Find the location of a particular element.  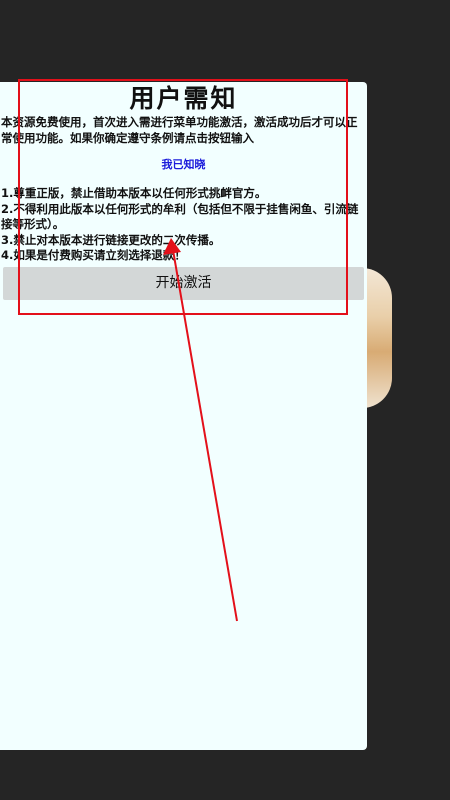

rule-item: 3.禁止对本版本进行链接更改的二次传播。 is located at coordinates (111, 239).